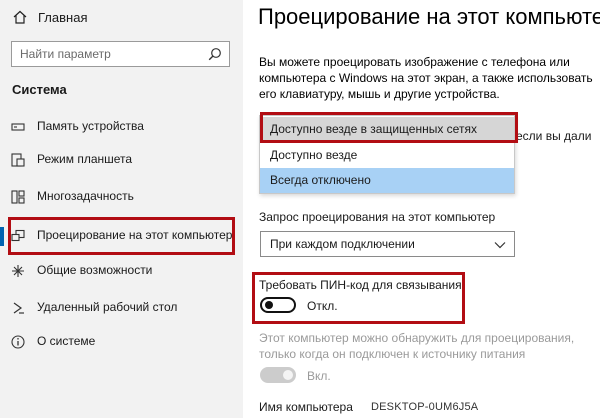 The width and height of the screenshot is (600, 418). Describe the element at coordinates (66, 341) in the screenshot. I see `sidebar-item-label: О системе` at that location.